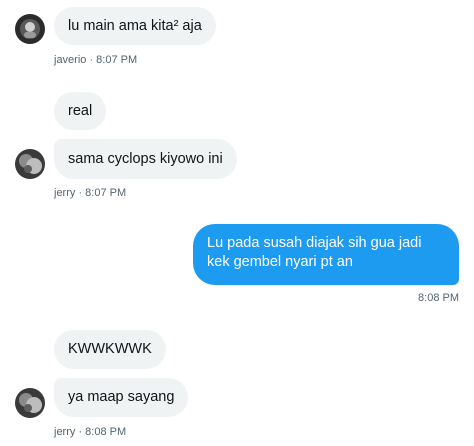 The width and height of the screenshot is (474, 446). I want to click on message-bubble: KWWKWWK, so click(110, 349).